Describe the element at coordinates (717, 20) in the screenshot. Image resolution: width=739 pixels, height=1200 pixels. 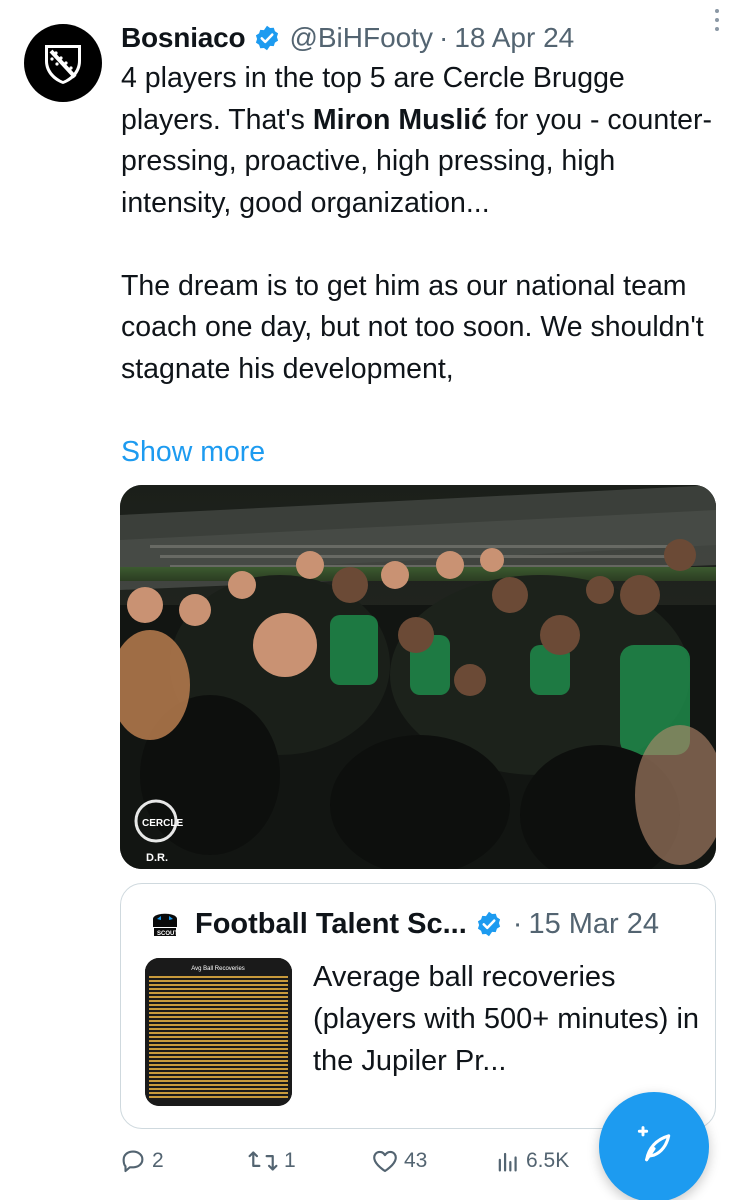
I see `more-vertical-icon` at that location.